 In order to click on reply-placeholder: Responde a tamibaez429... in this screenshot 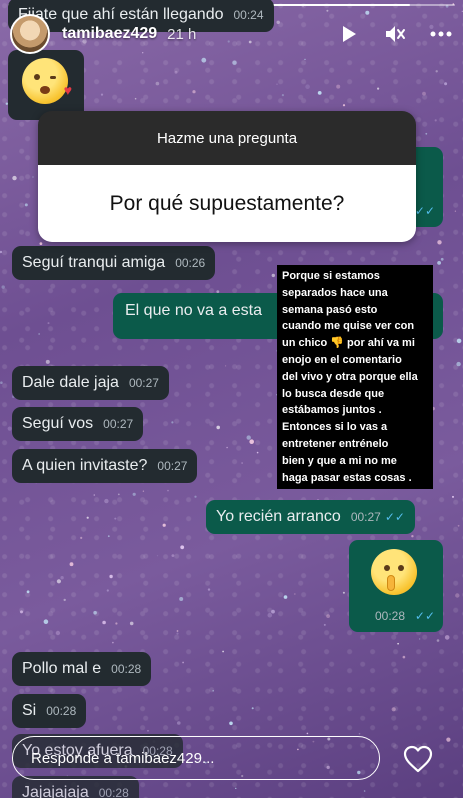, I will do `click(123, 758)`.